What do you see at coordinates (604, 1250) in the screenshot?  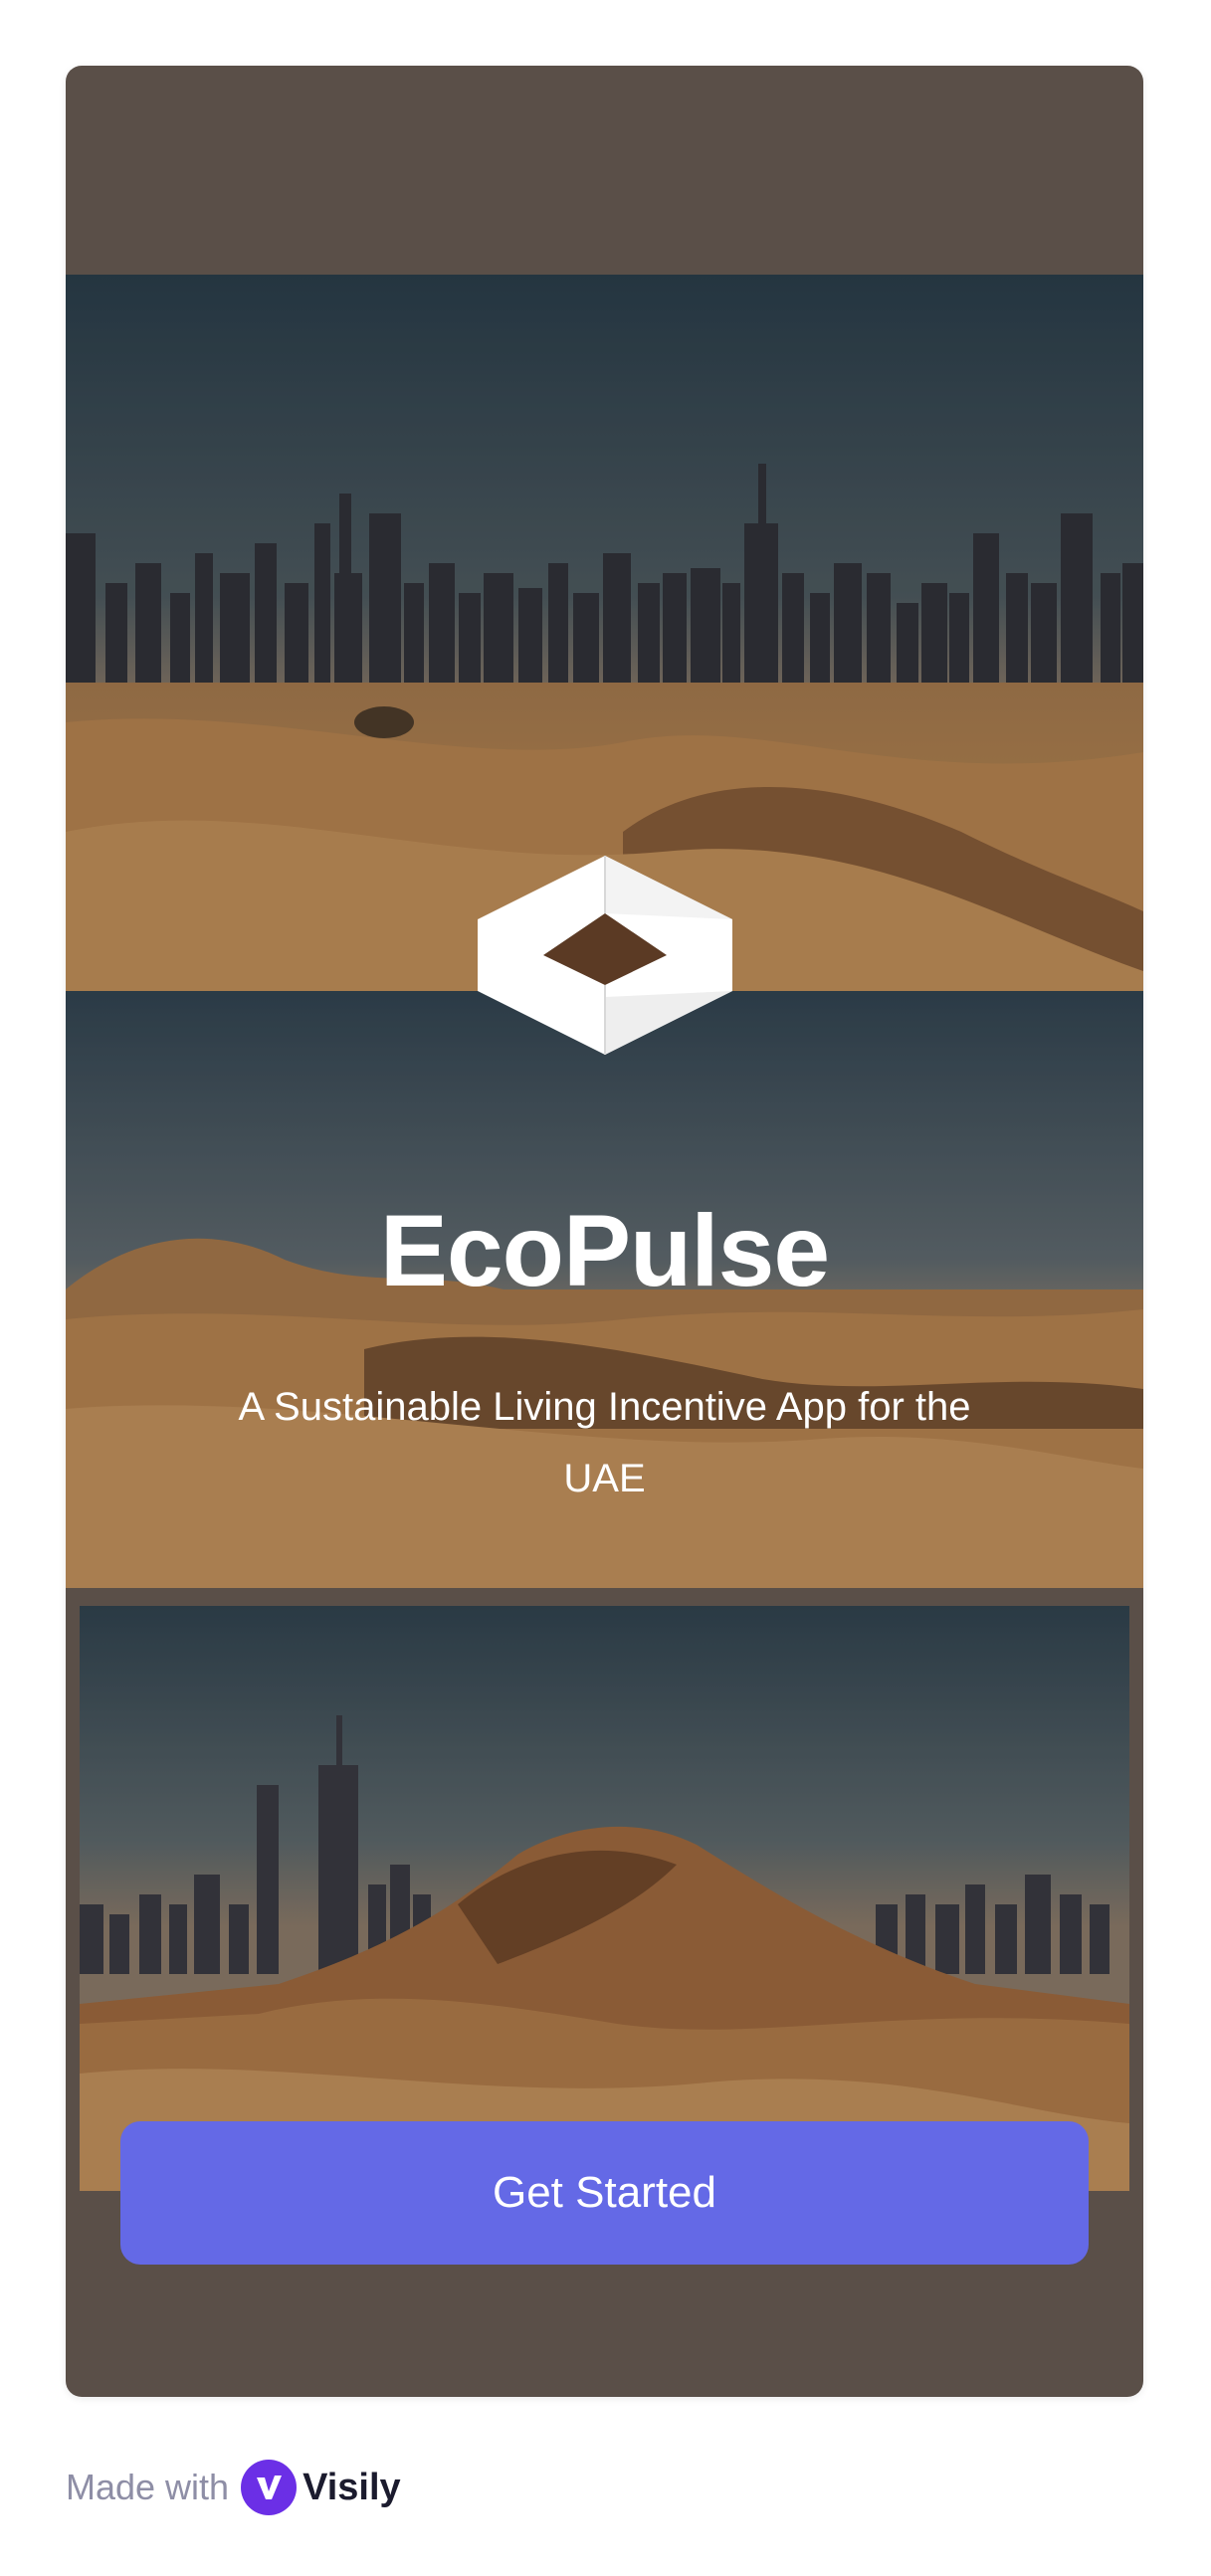 I see `app-title: EcoPulse` at bounding box center [604, 1250].